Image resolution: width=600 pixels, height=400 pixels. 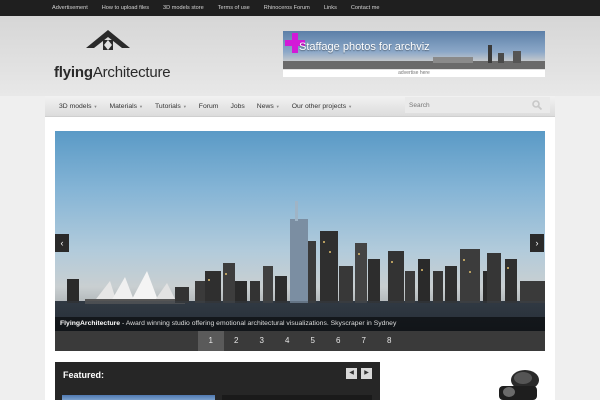 I want to click on search-box, so click(x=477, y=105).